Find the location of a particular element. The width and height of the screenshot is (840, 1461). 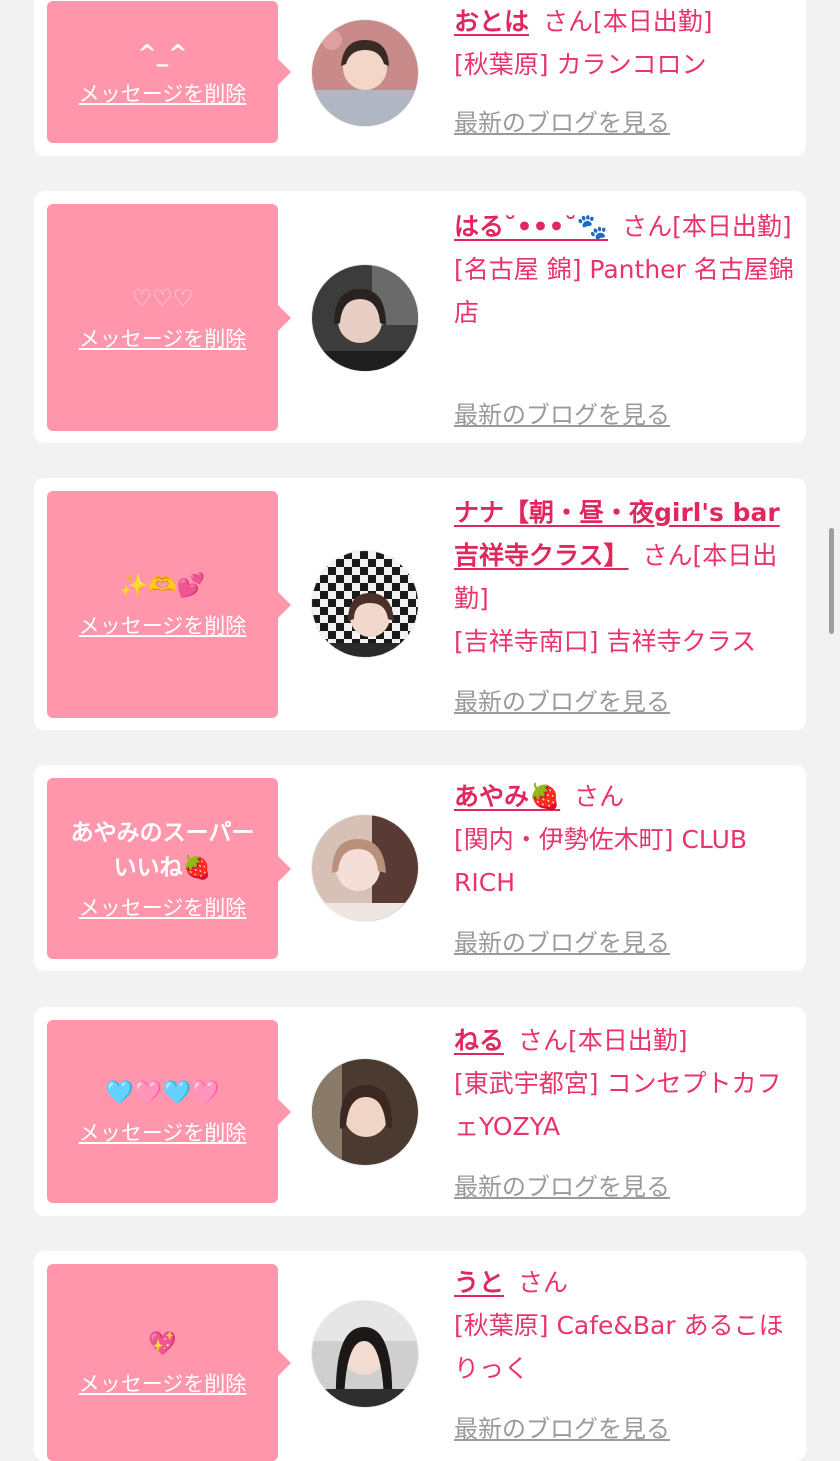

message-bubble: あやみのスーパー いいね🍓 メッセージを削除 is located at coordinates (169, 868).